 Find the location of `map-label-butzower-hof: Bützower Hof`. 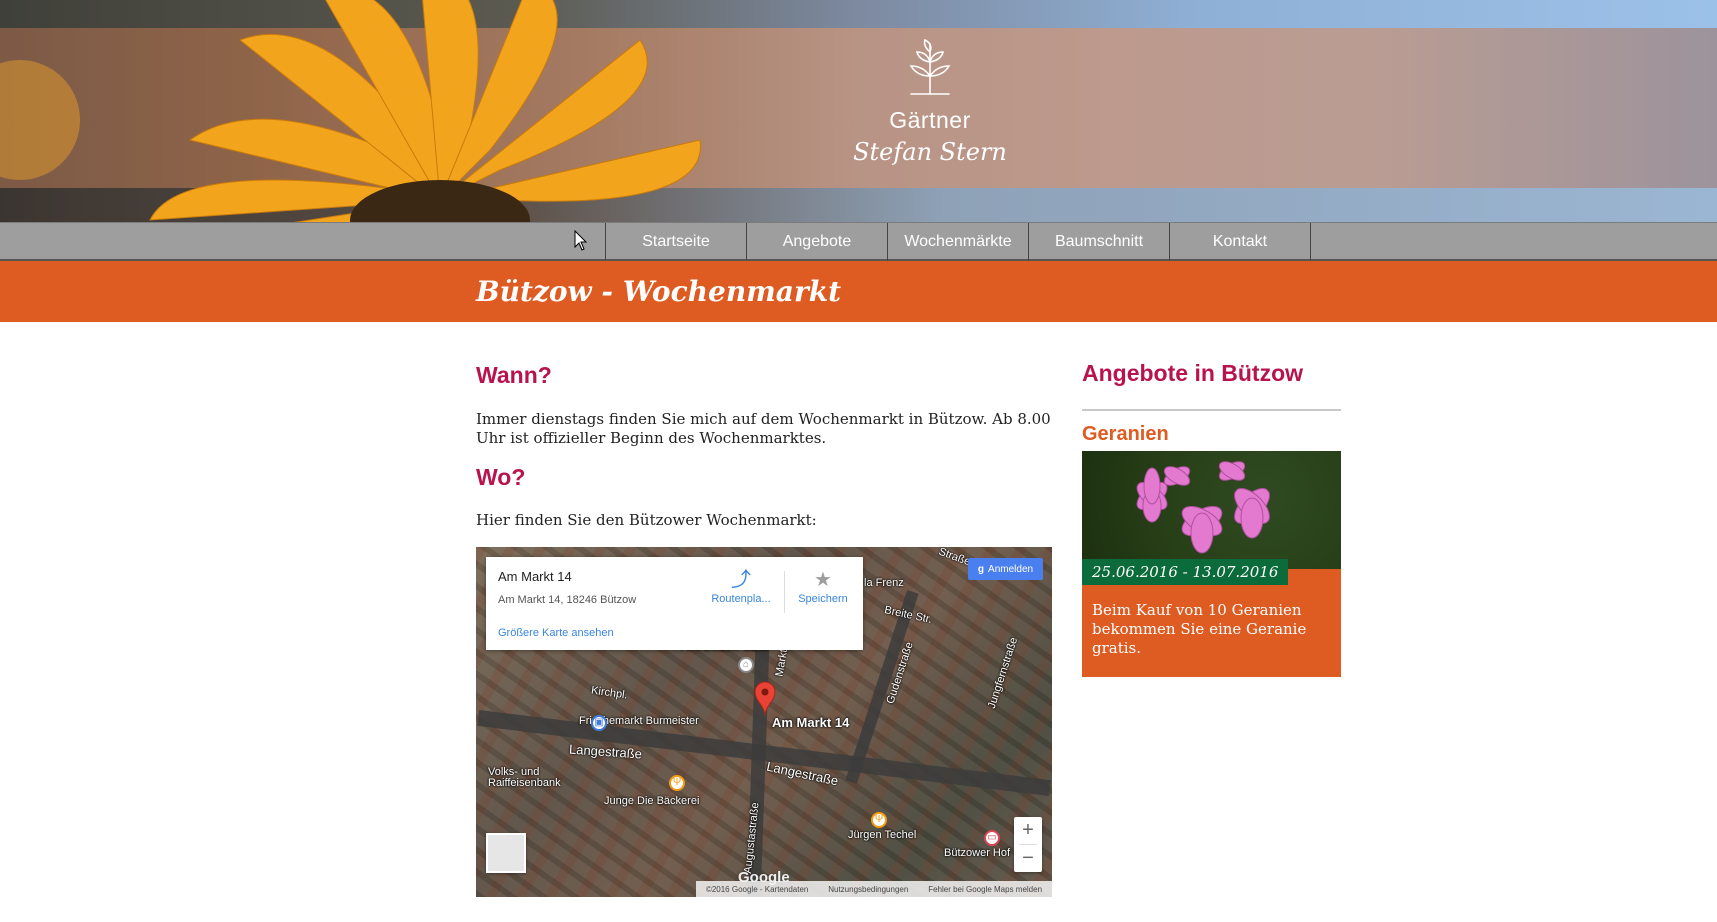

map-label-butzower-hof: Bützower Hof is located at coordinates (977, 853).